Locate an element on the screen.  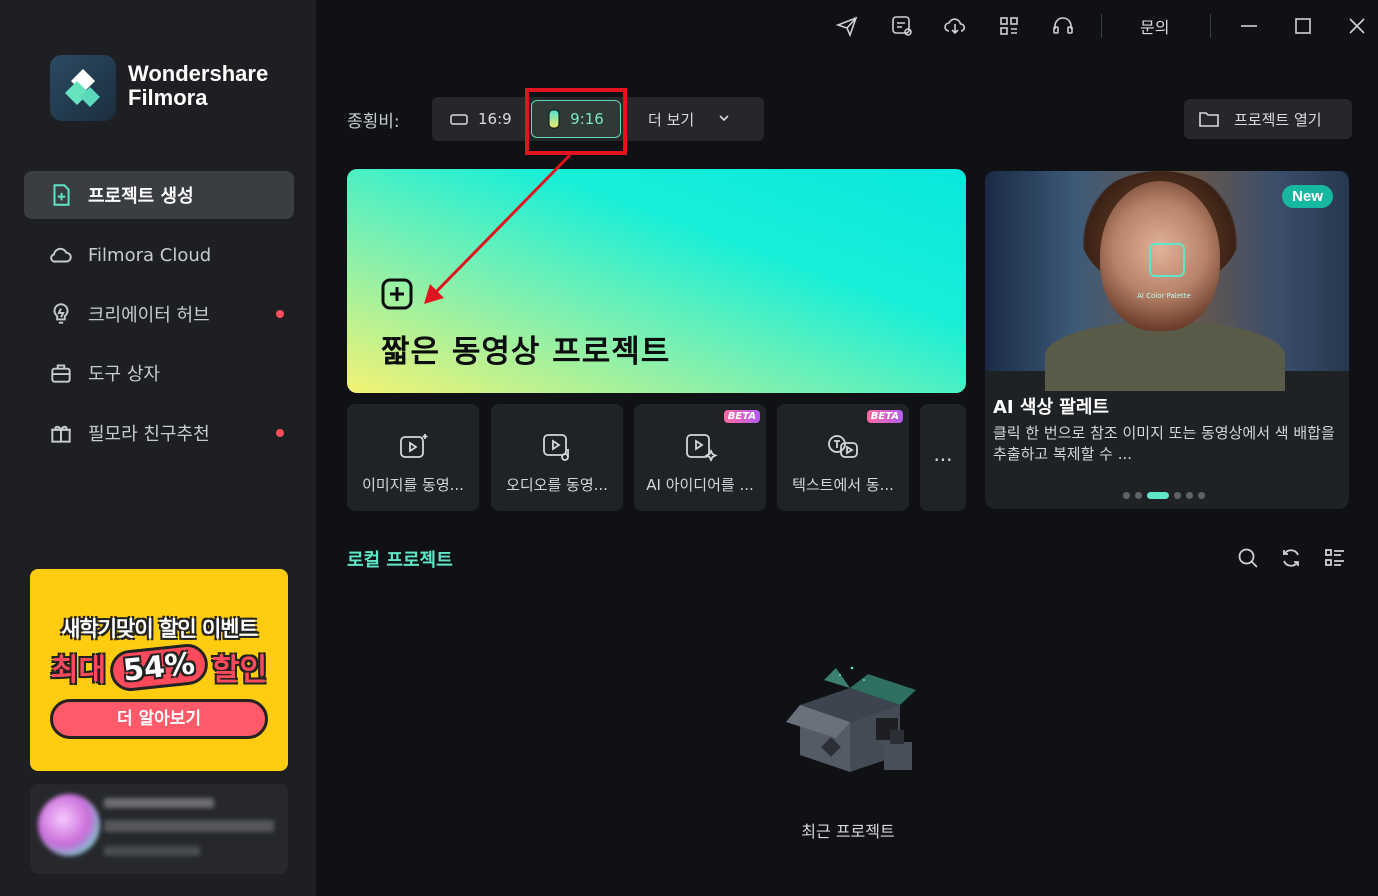
sidebar-item-label: 도구 상자 is located at coordinates (124, 374).